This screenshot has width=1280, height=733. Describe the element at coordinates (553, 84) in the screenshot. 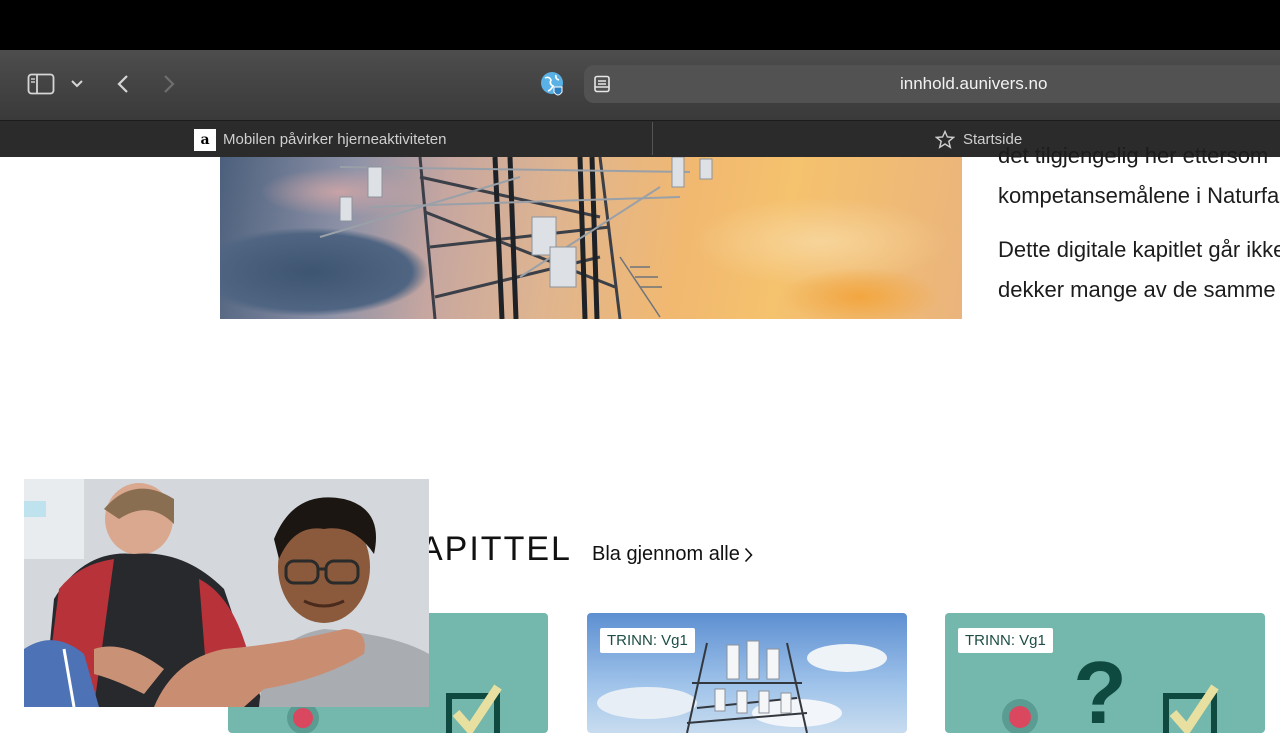

I see `globe-icon` at that location.